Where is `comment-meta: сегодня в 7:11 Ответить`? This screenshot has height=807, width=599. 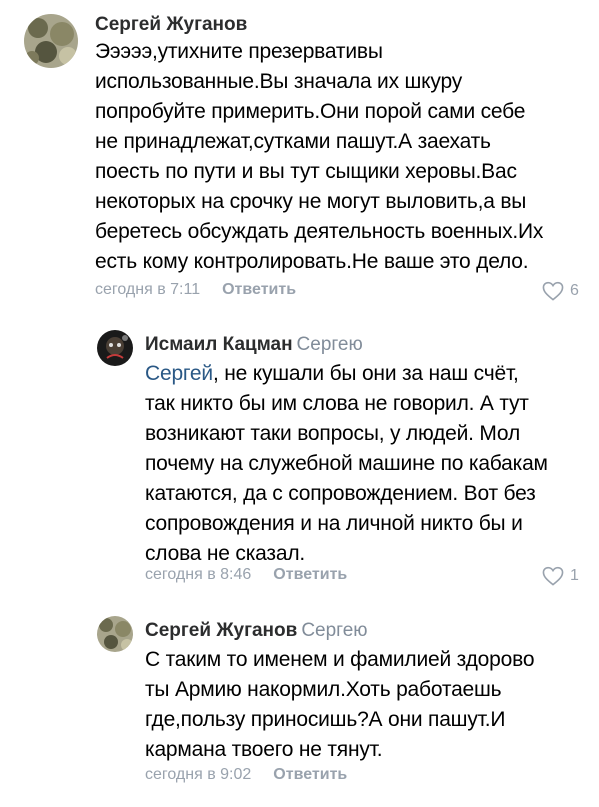 comment-meta: сегодня в 7:11 Ответить is located at coordinates (195, 290).